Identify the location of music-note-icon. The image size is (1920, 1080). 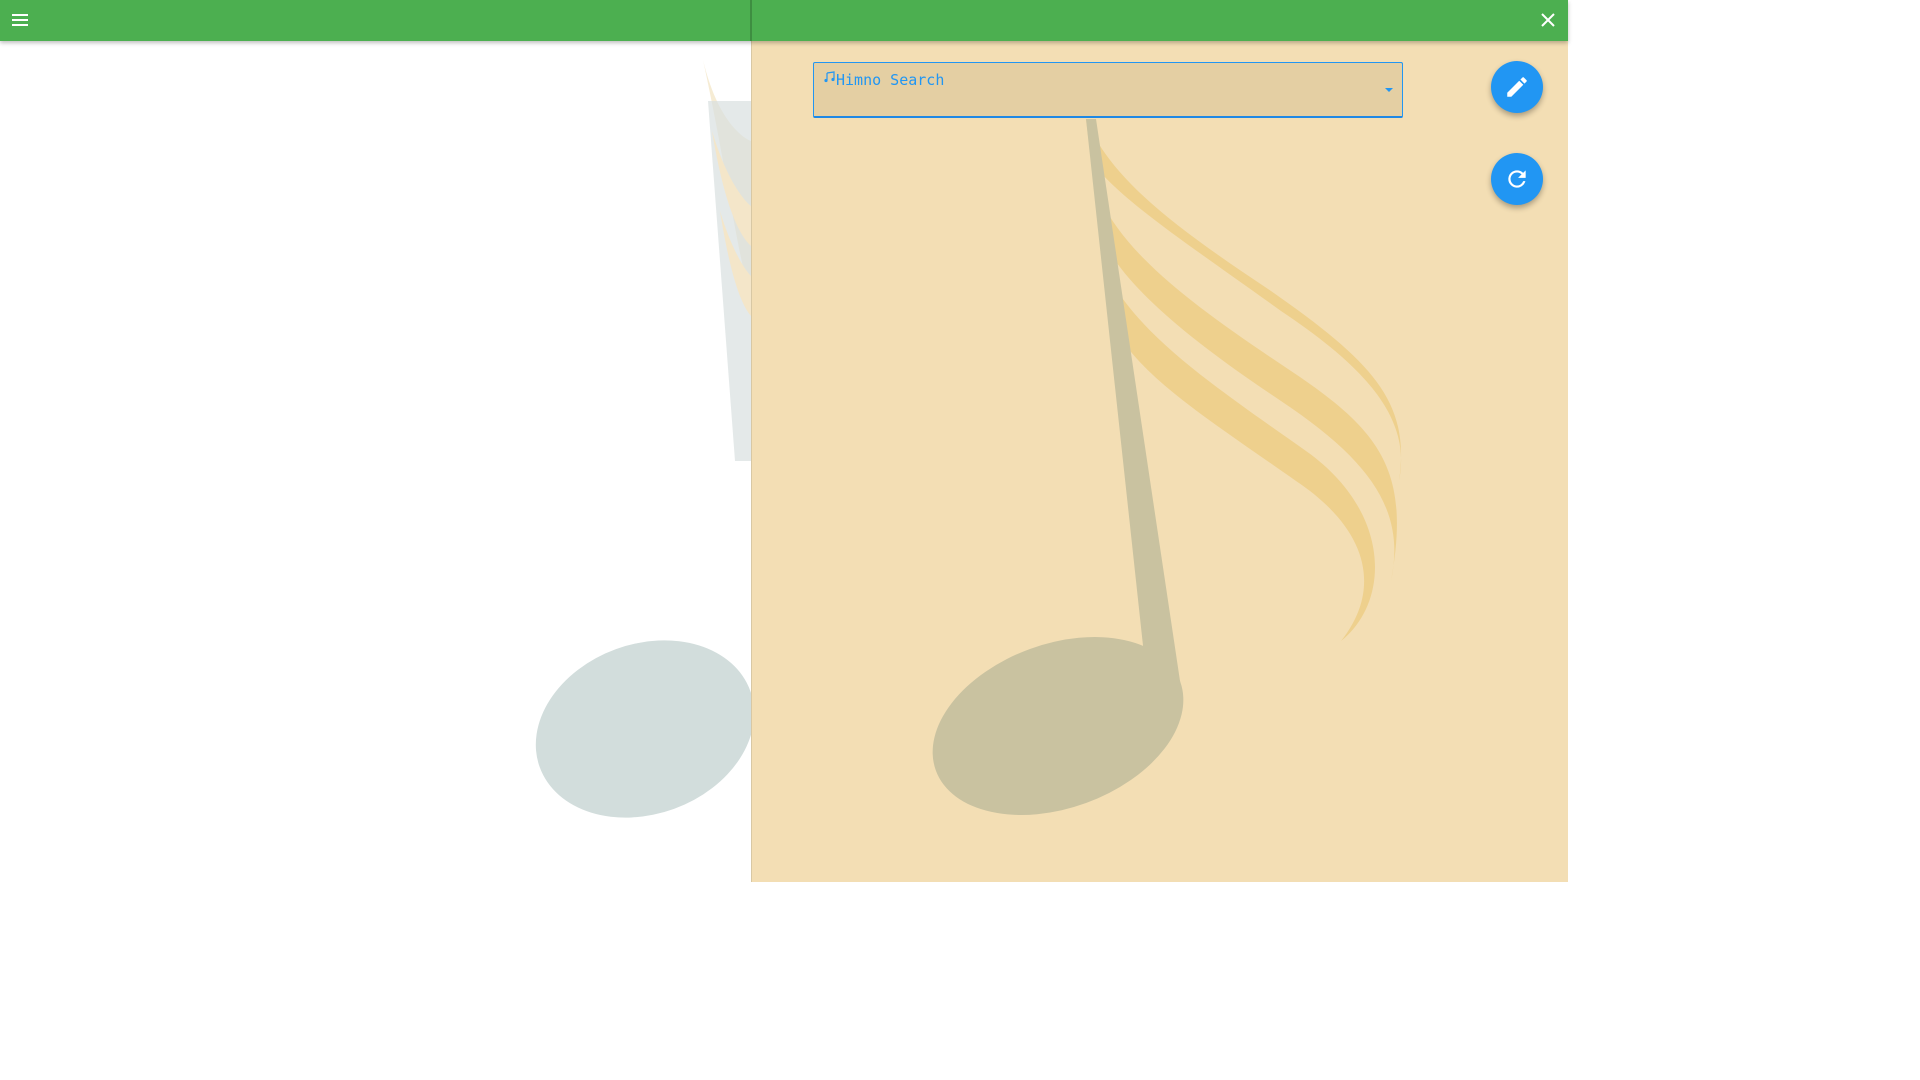
(829, 77).